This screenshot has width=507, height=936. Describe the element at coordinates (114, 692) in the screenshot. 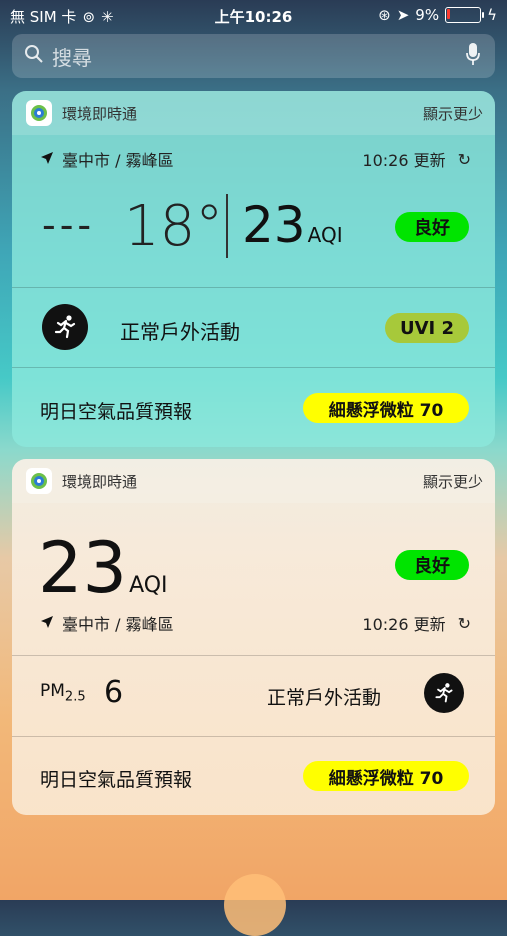

I see `pm25-value: 6` at that location.